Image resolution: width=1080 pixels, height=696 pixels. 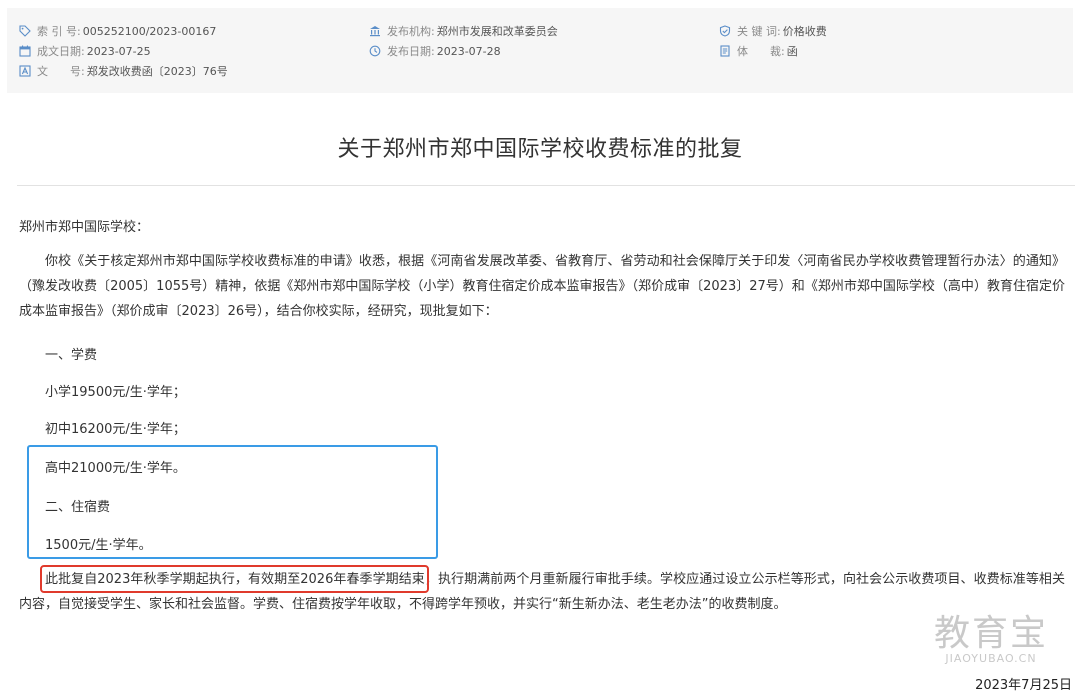 What do you see at coordinates (85, 51) in the screenshot?
I see `meta-created: 成文日期: 2023-07-25` at bounding box center [85, 51].